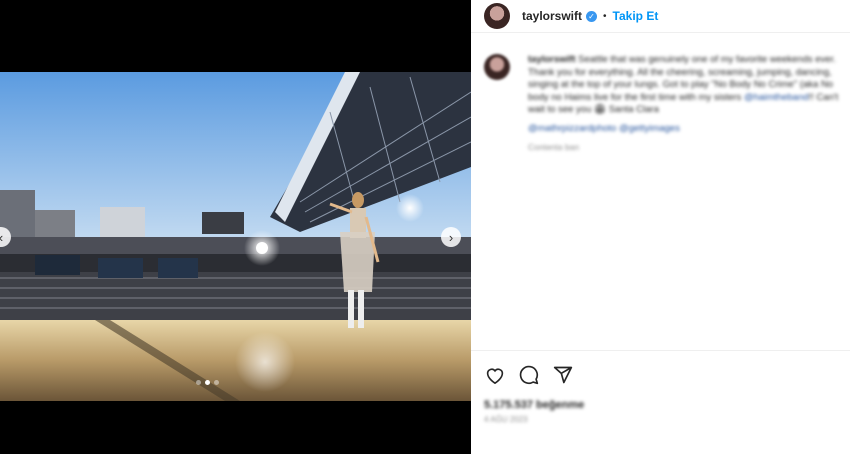  What do you see at coordinates (636, 16) in the screenshot?
I see `follow-button: Takip Et` at bounding box center [636, 16].